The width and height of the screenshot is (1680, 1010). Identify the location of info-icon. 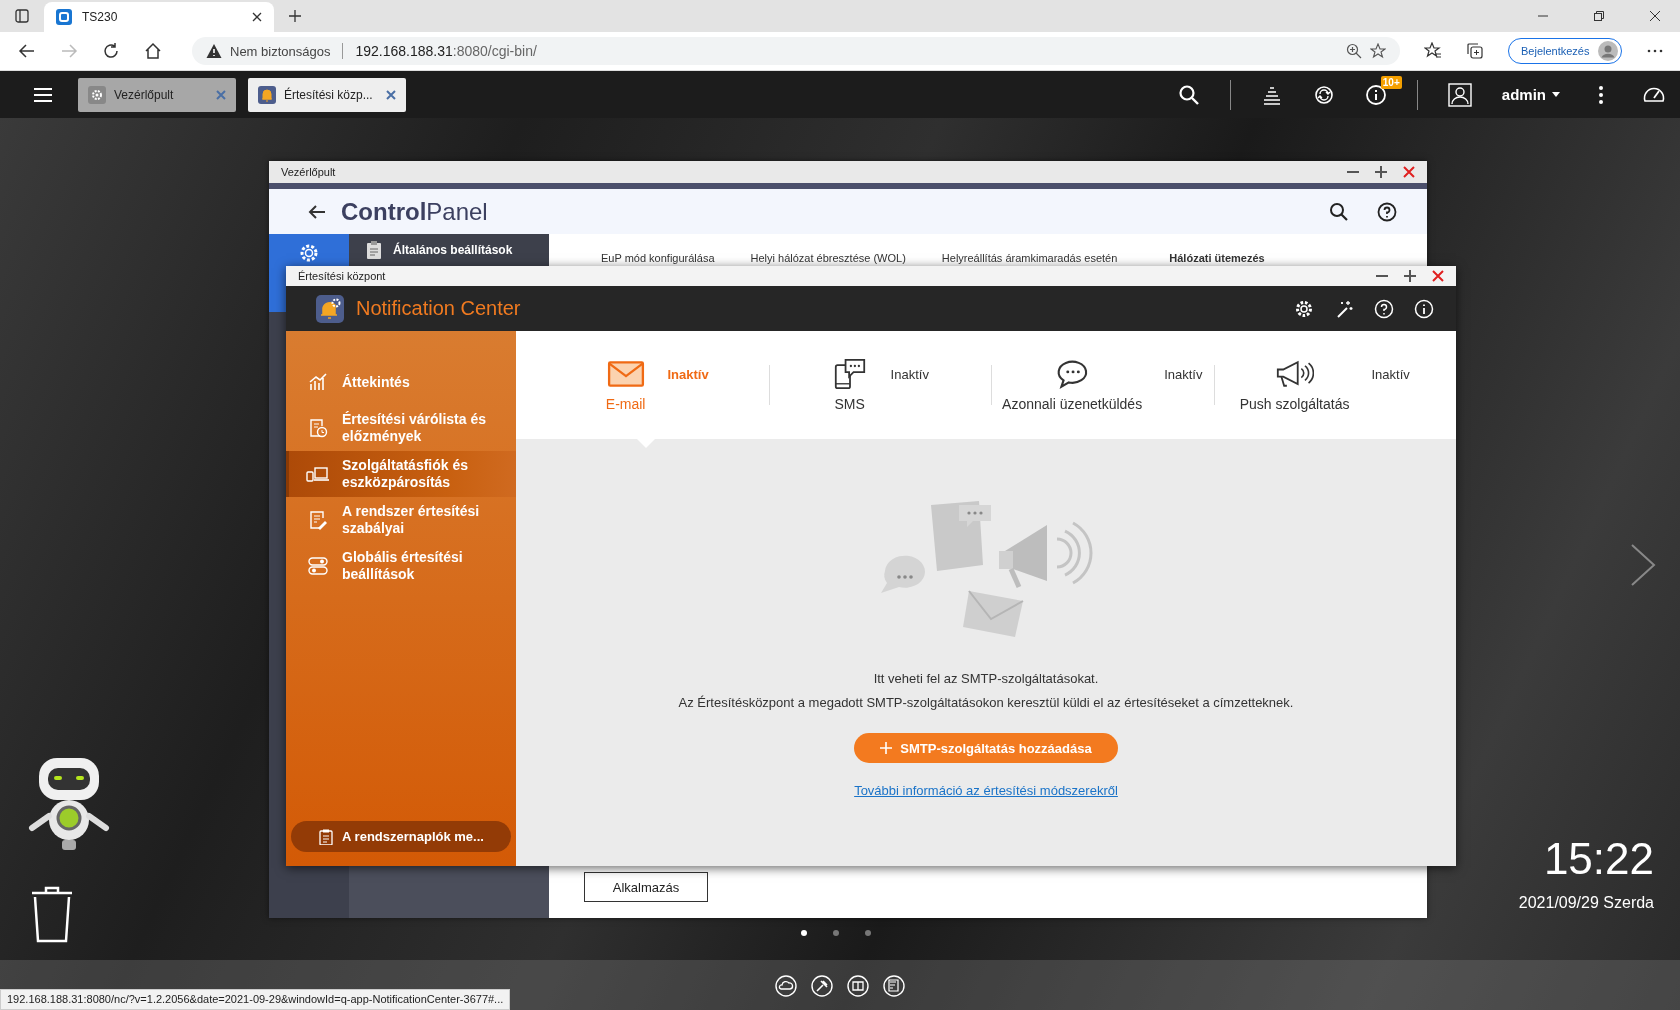
(1424, 308).